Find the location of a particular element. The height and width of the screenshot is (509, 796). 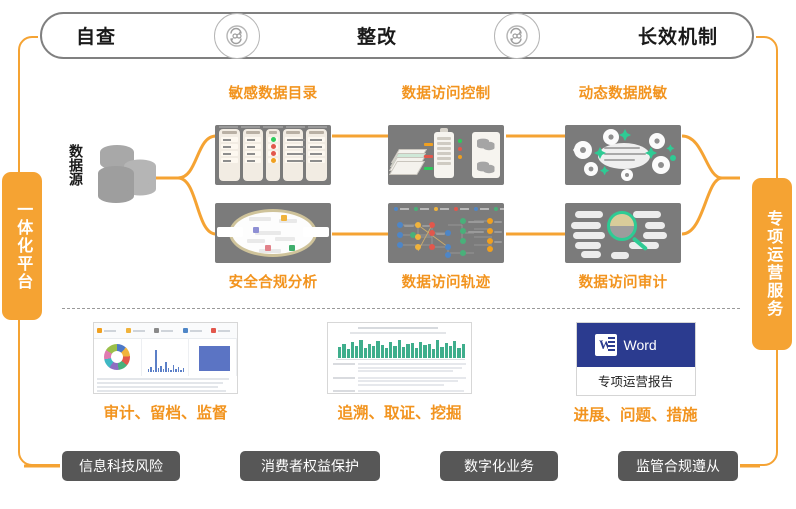

data-access-control-thumb is located at coordinates (446, 155).